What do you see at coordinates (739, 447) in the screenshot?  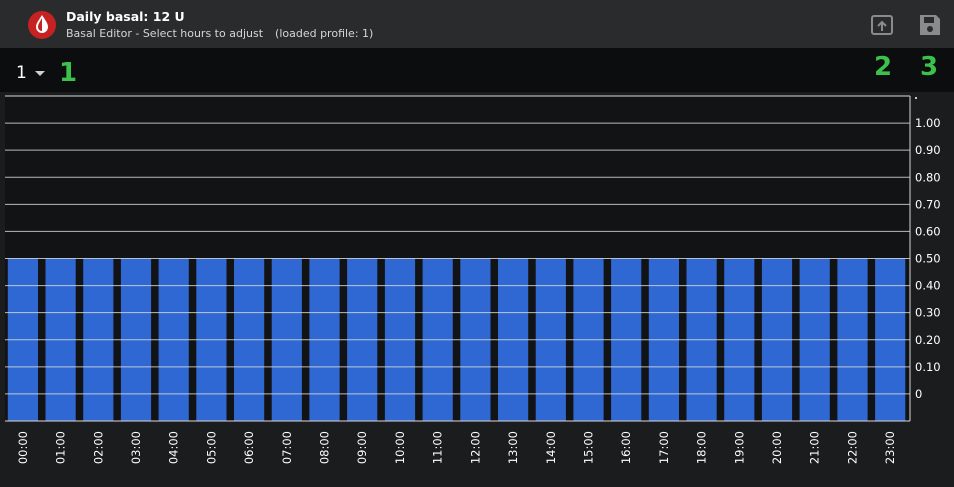 I see `x-tick-label: 19:00` at bounding box center [739, 447].